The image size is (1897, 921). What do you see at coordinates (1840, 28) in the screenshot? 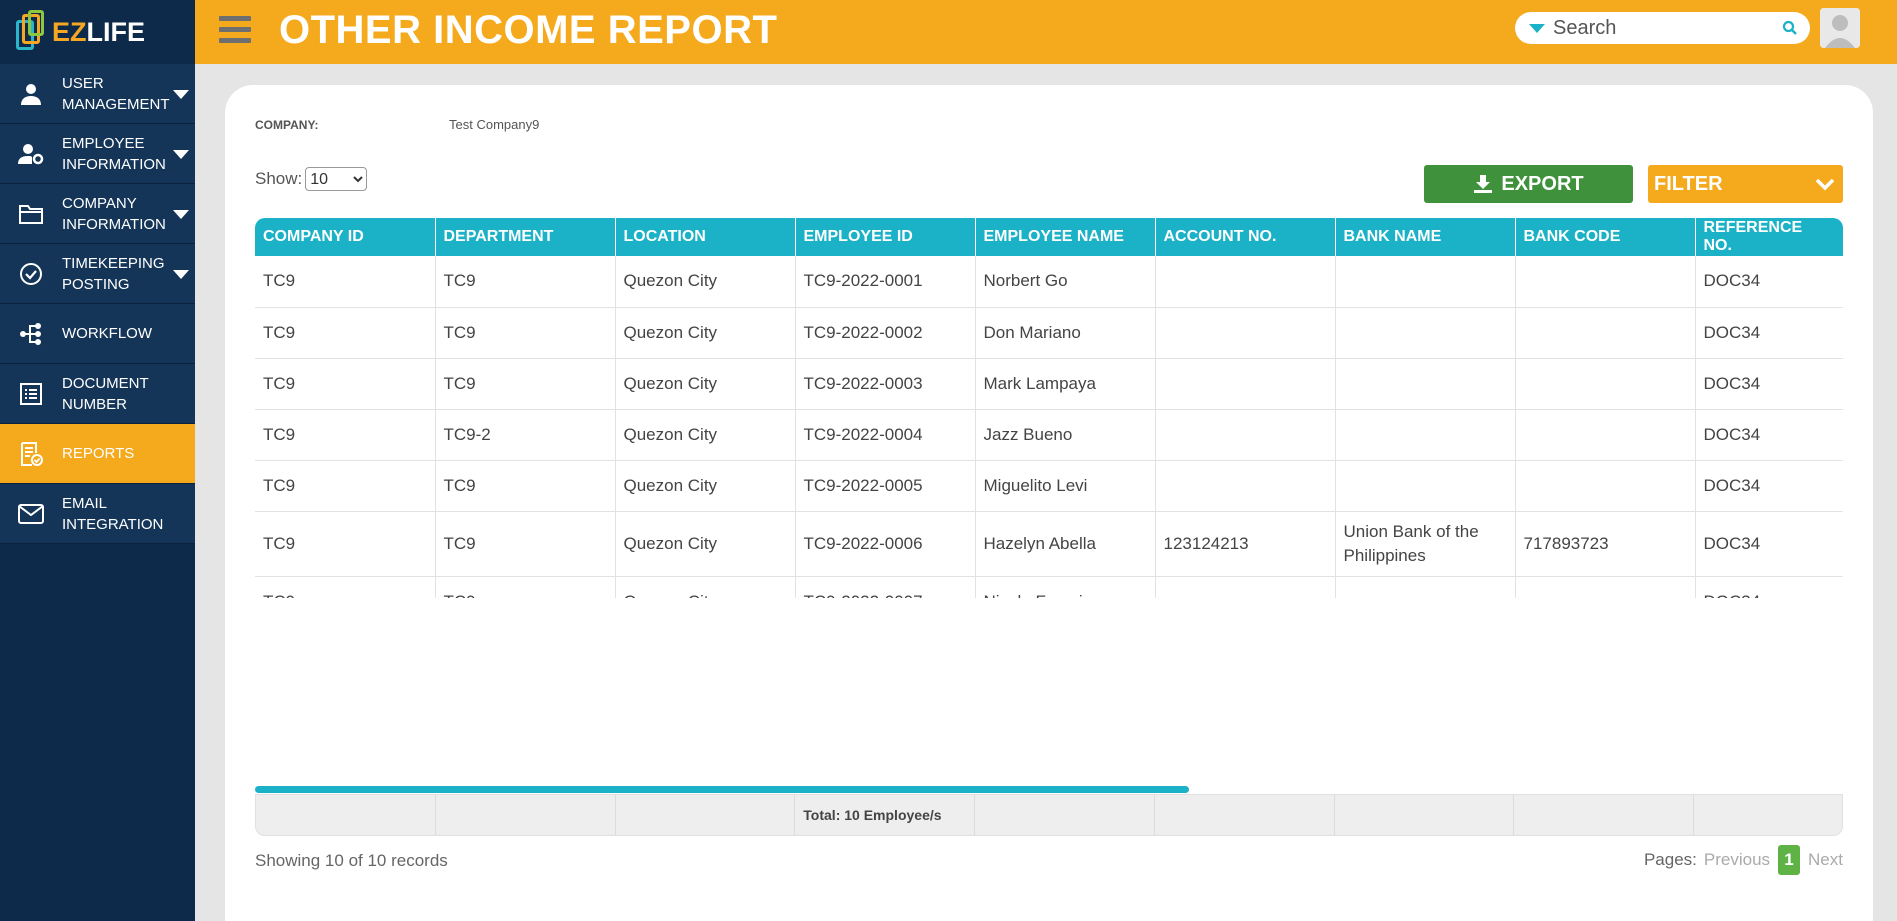
I see `user-avatar` at bounding box center [1840, 28].